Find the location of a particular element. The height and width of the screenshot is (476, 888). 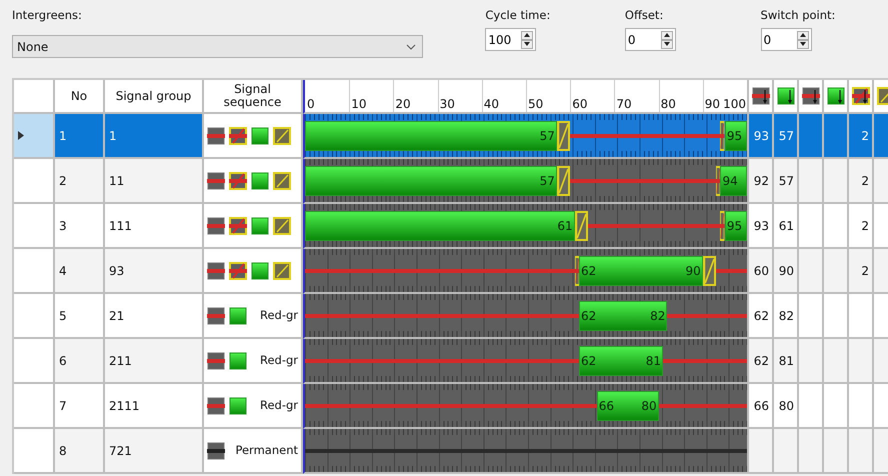

row-pointer-icon is located at coordinates (21, 135).